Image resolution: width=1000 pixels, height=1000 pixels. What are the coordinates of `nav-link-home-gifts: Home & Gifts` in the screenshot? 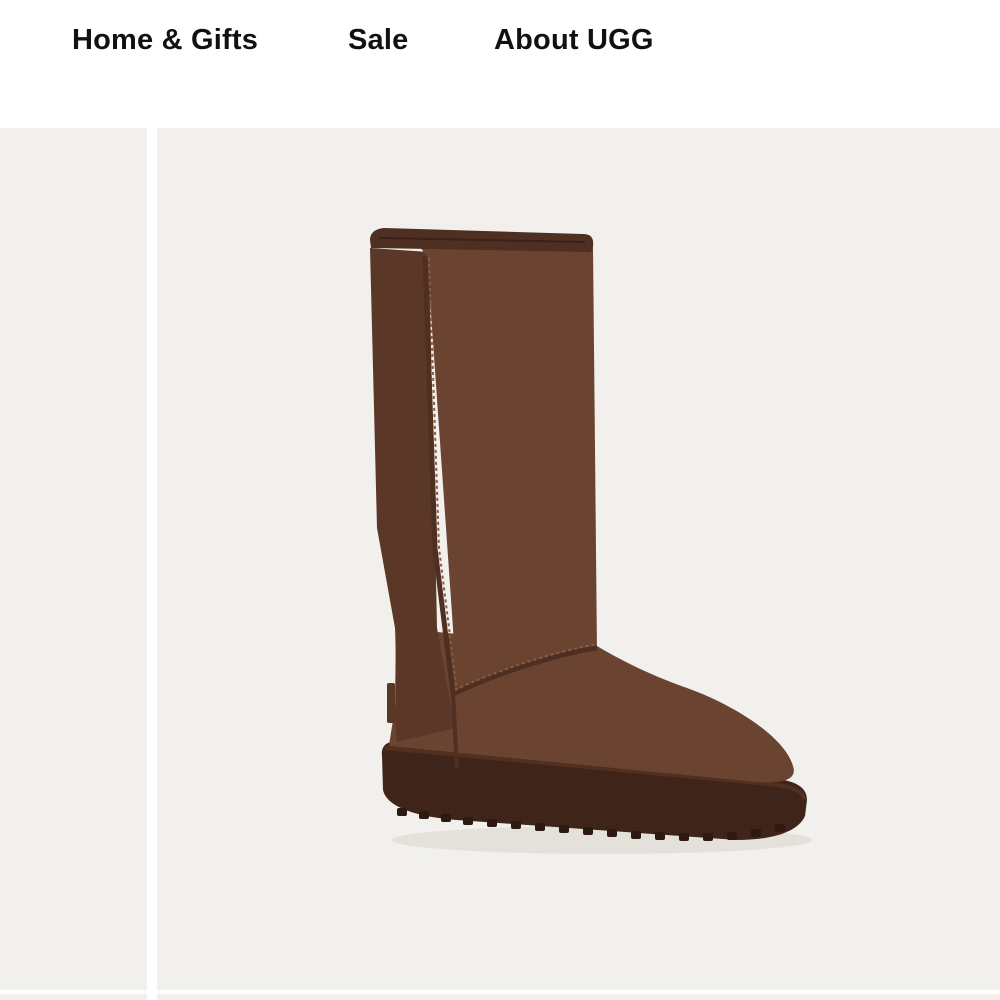 It's located at (165, 40).